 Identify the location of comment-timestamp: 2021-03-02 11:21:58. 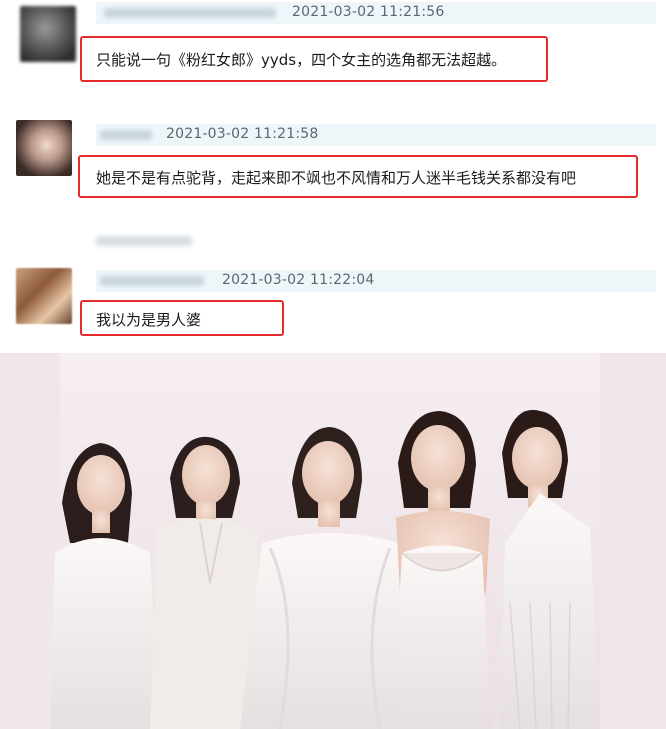
(242, 134).